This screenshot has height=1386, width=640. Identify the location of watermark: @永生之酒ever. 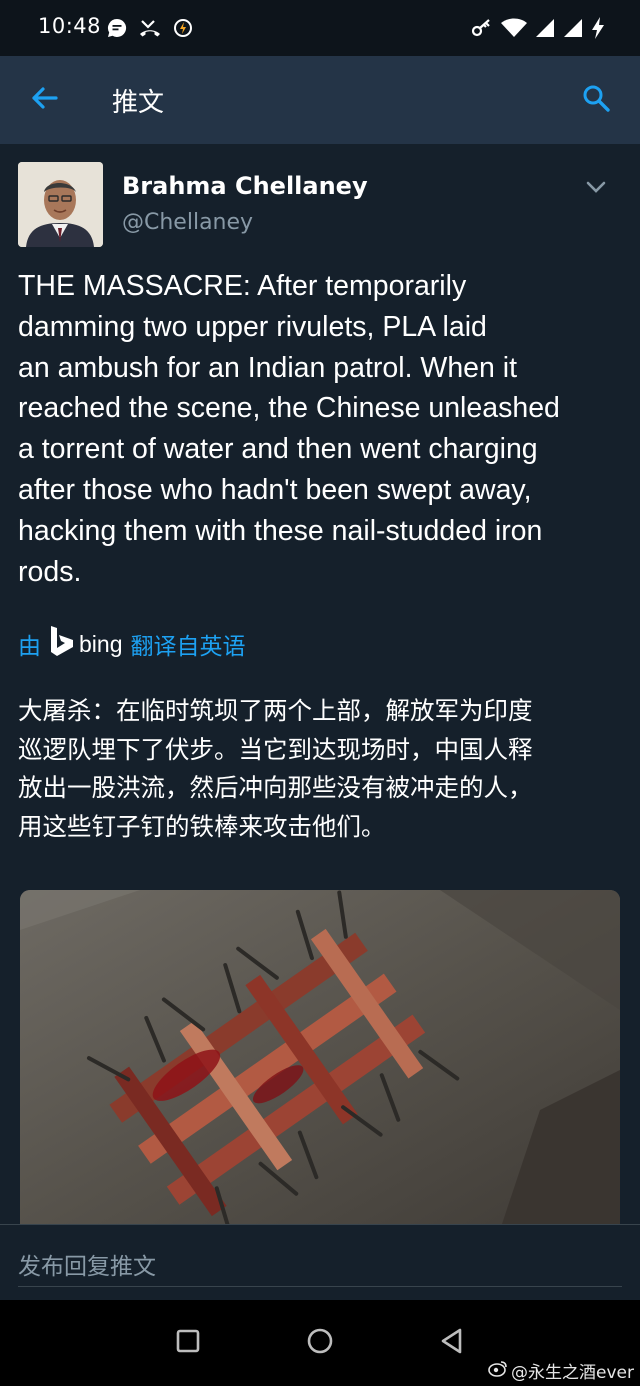
(561, 1370).